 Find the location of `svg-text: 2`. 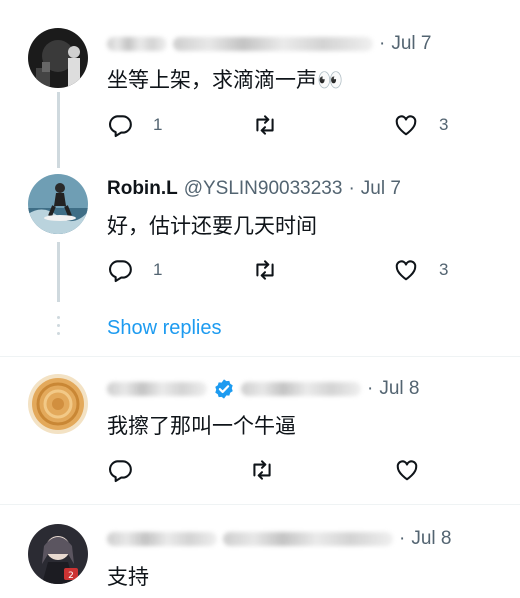

svg-text: 2 is located at coordinates (71, 576).